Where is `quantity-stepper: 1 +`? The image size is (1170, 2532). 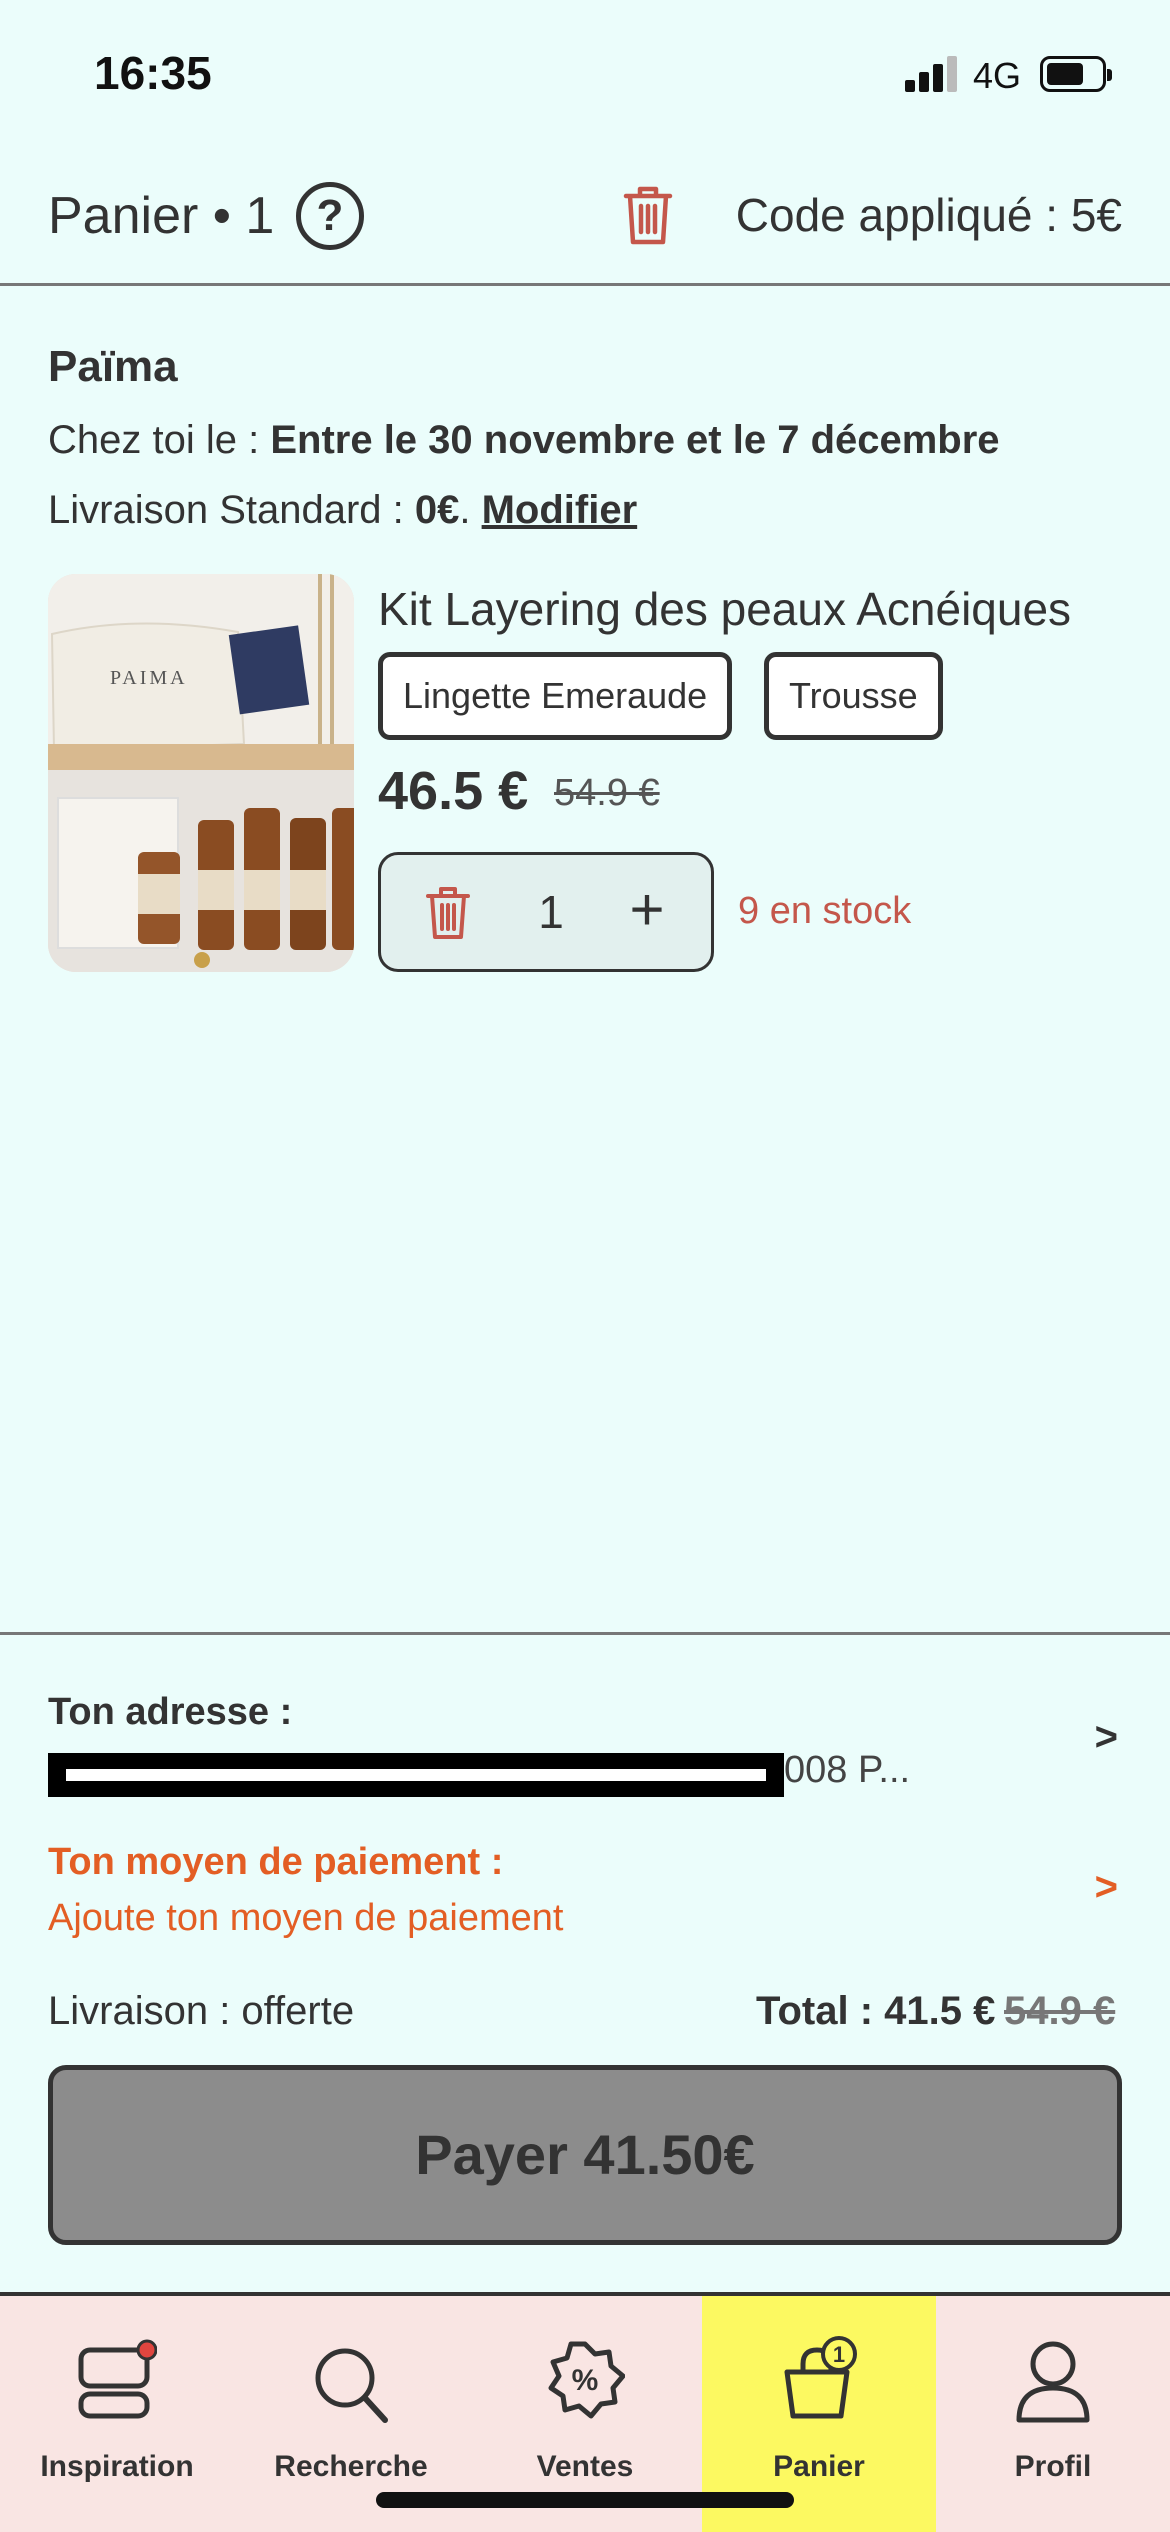
quantity-stepper: 1 + is located at coordinates (546, 912).